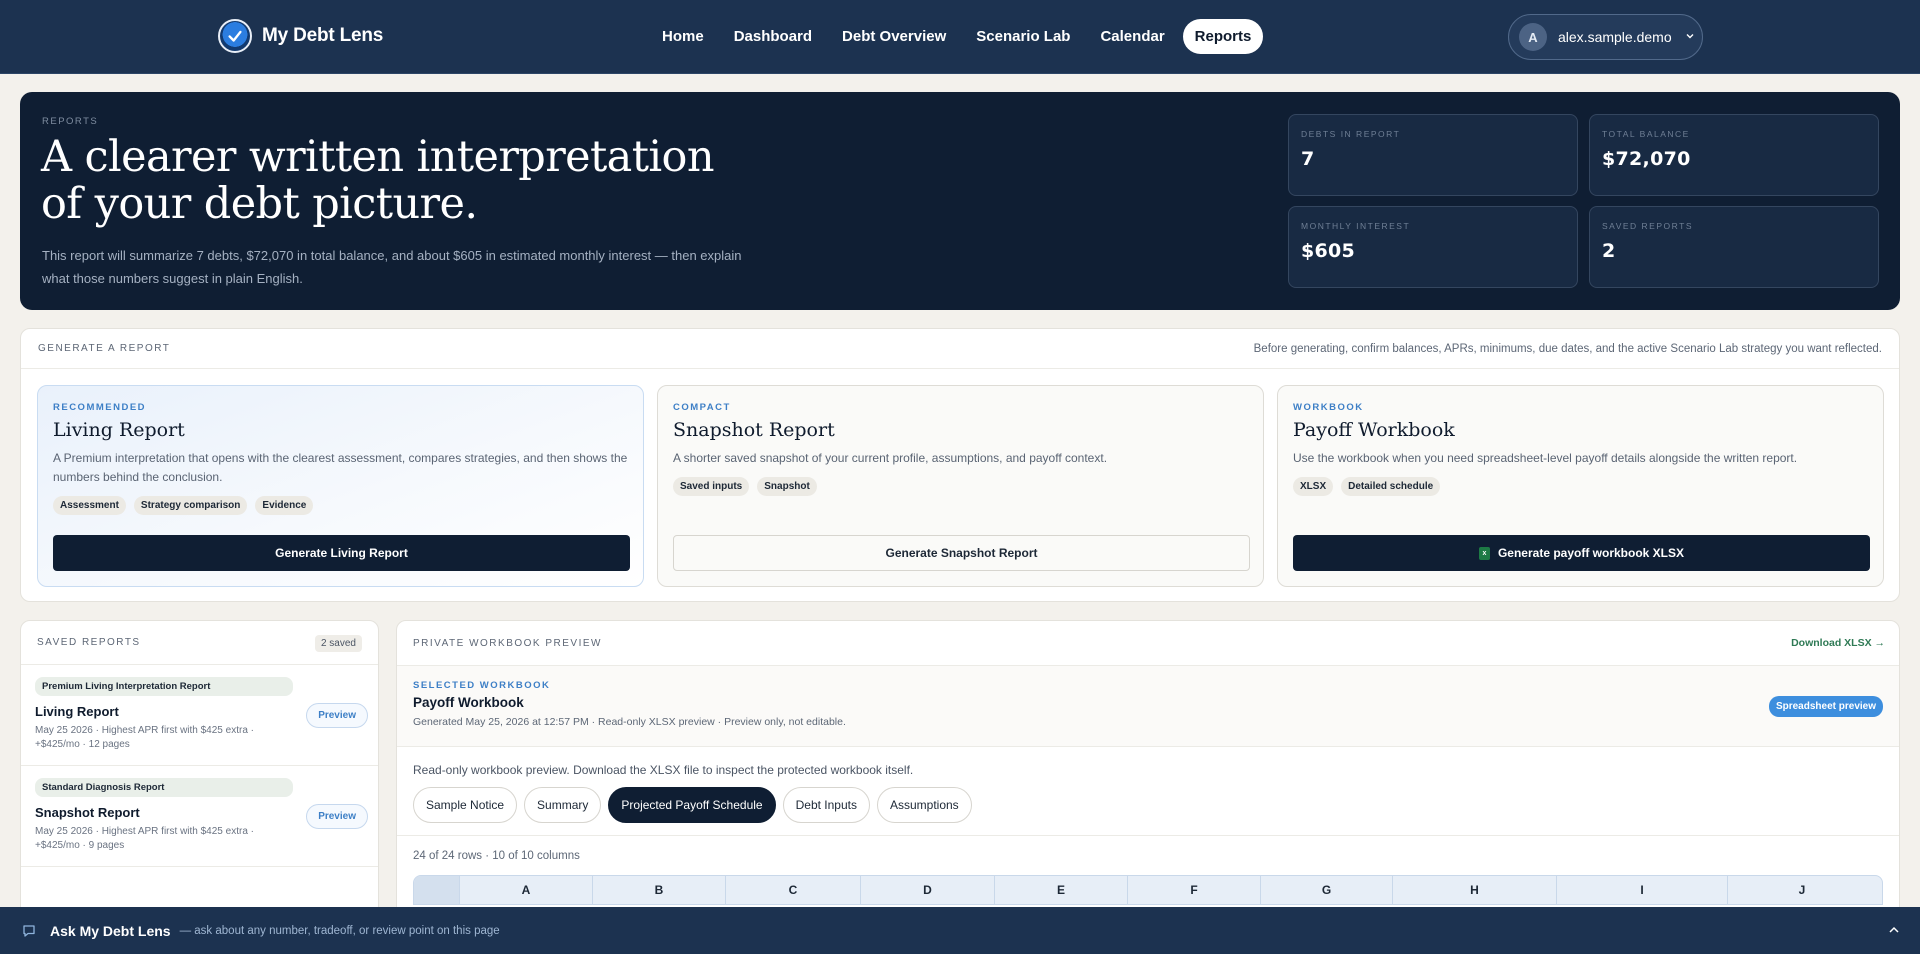 This screenshot has height=954, width=1920. Describe the element at coordinates (70, 121) in the screenshot. I see `hero-eyebrow: REPORTS` at that location.